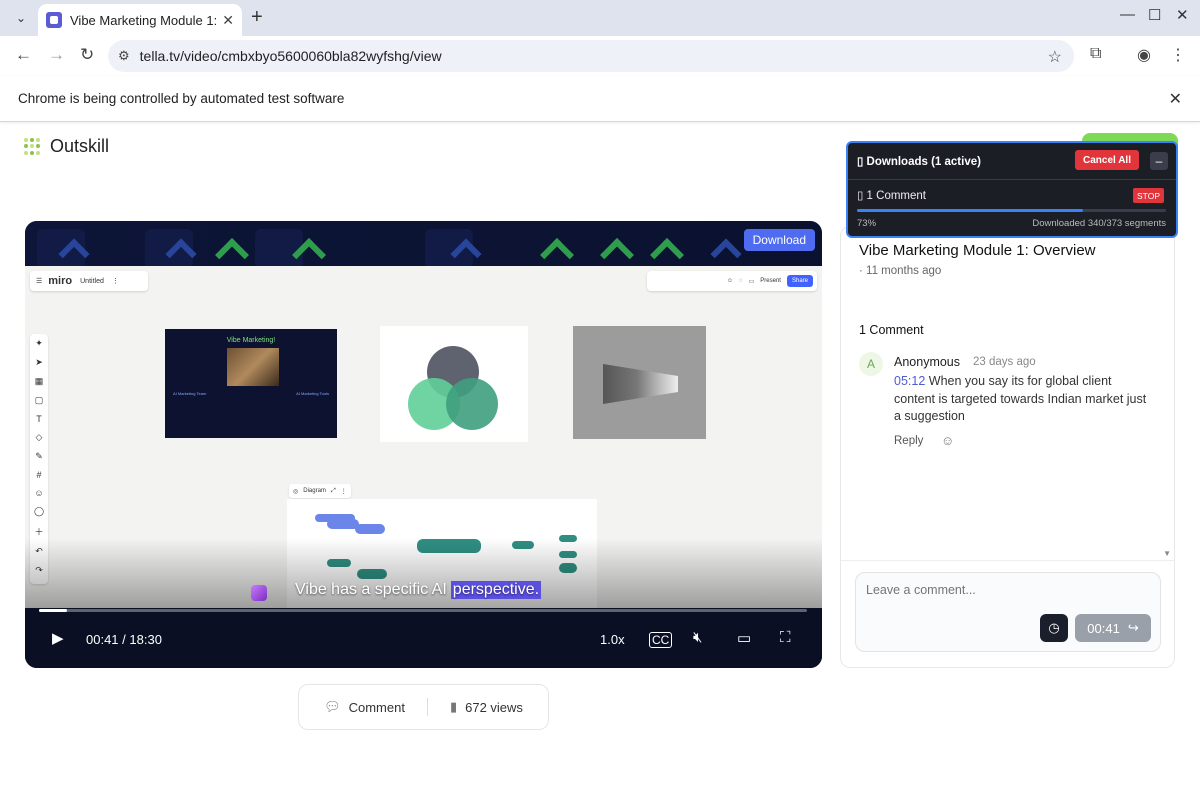 The height and width of the screenshot is (790, 1200). What do you see at coordinates (919, 161) in the screenshot?
I see `downloads-title: ▯ Downloads (1 active)` at bounding box center [919, 161].